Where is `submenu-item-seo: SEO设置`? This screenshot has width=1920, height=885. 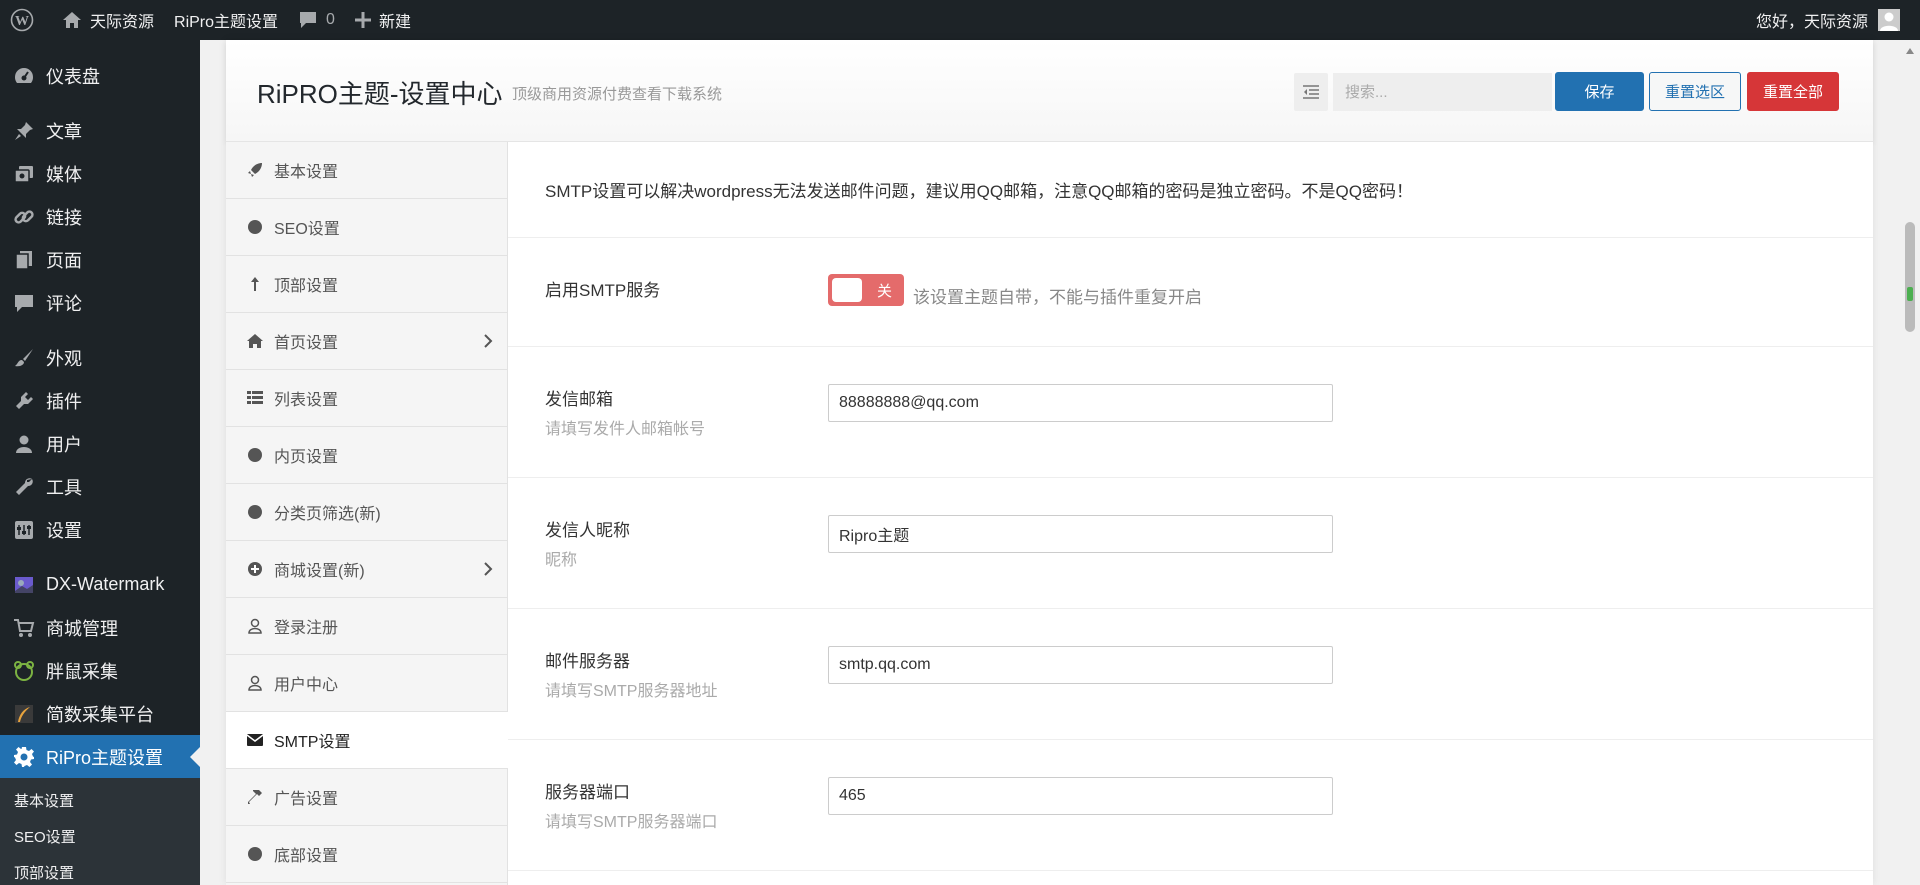
submenu-item-seo: SEO设置 is located at coordinates (100, 838).